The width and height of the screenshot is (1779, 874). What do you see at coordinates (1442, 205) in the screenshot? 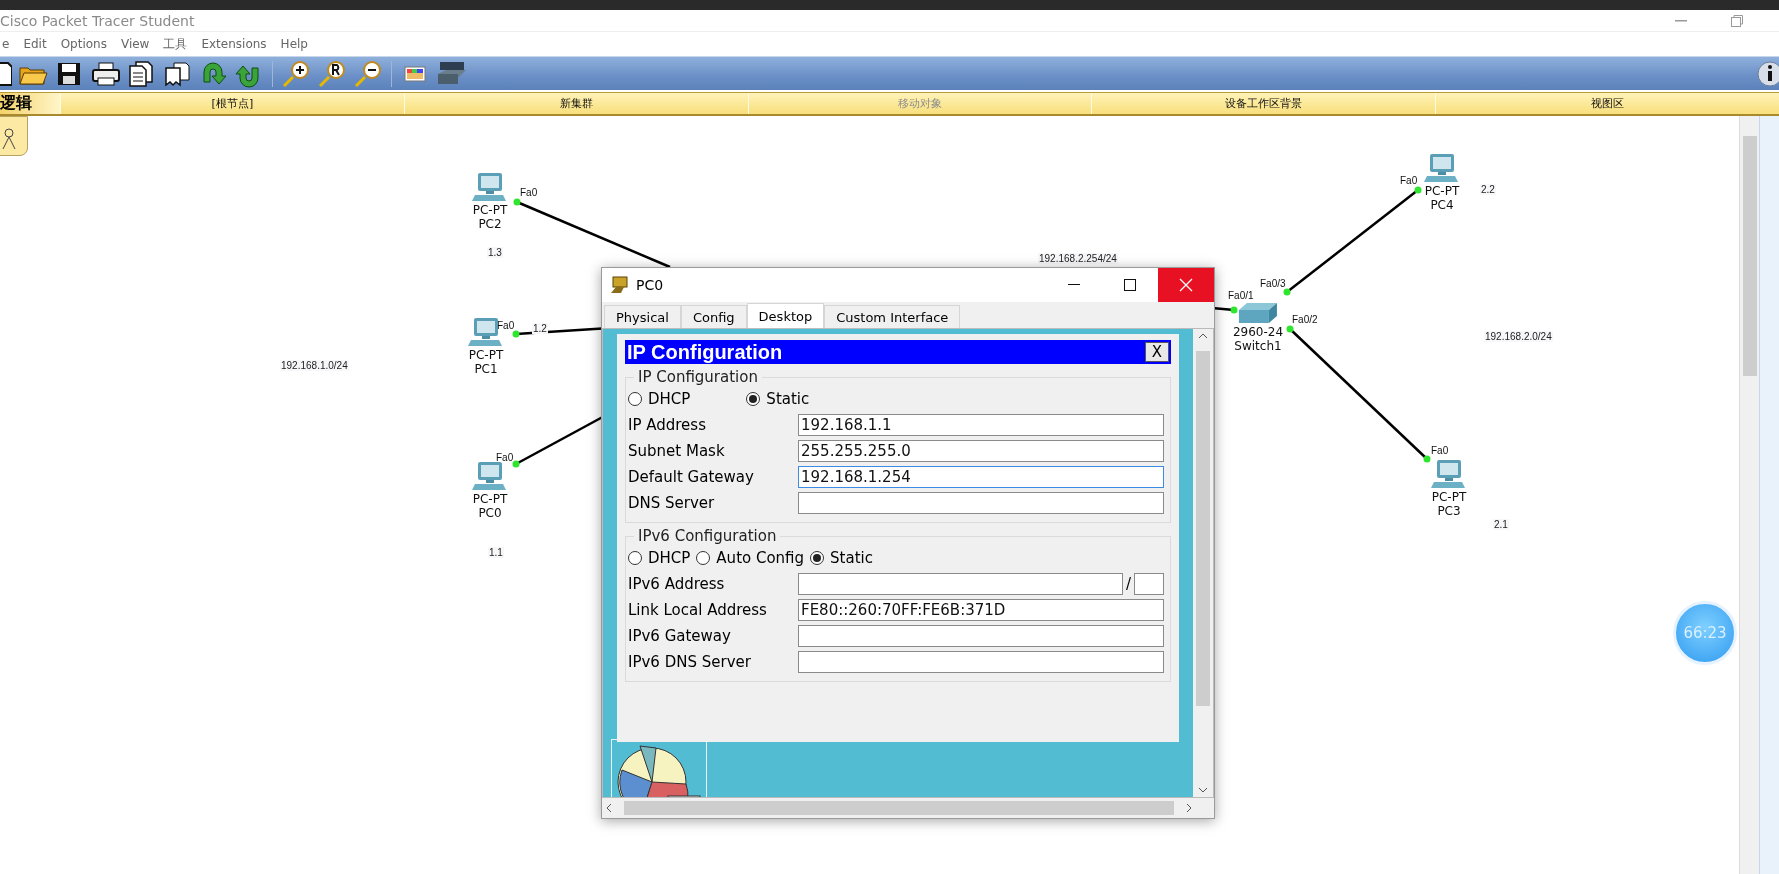
I see `device-name: PC4` at bounding box center [1442, 205].